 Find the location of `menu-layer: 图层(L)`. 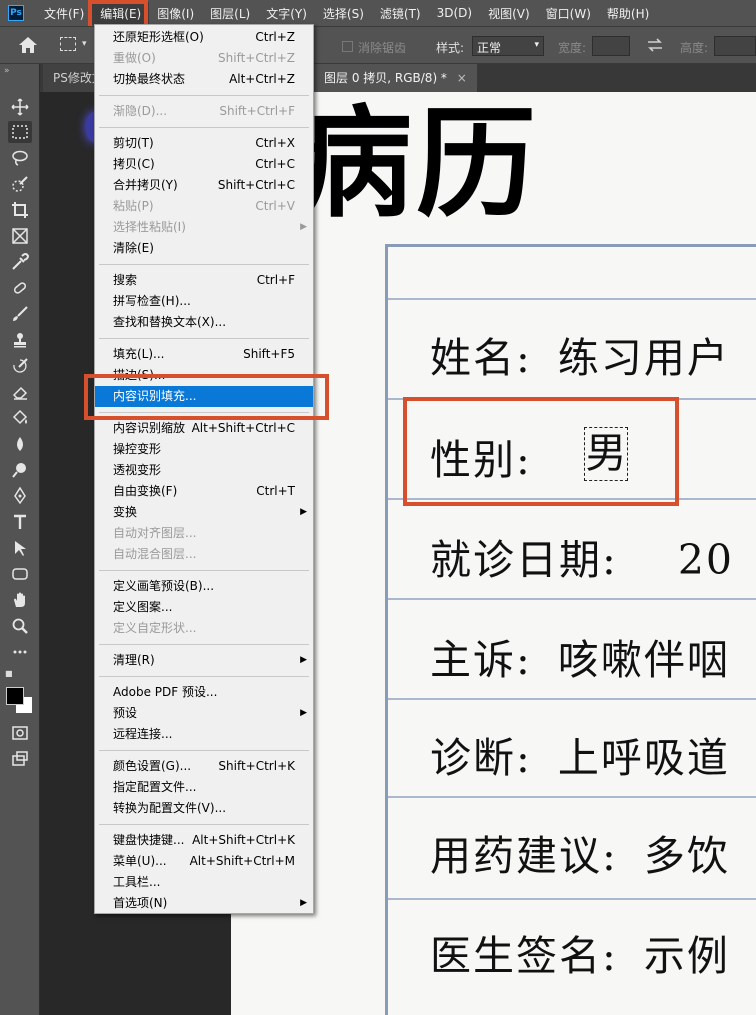

menu-layer: 图层(L) is located at coordinates (230, 13).